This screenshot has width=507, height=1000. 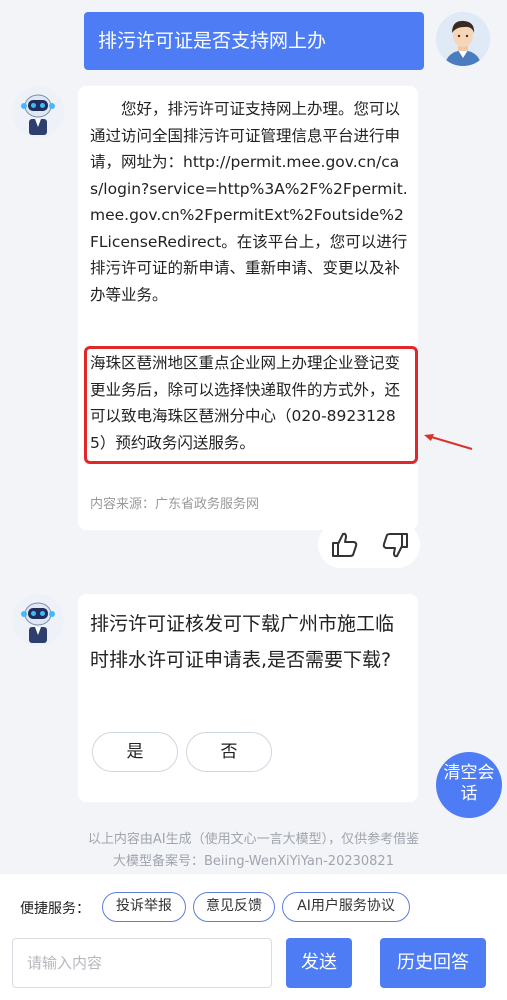 I want to click on send-button: 发送, so click(x=319, y=963).